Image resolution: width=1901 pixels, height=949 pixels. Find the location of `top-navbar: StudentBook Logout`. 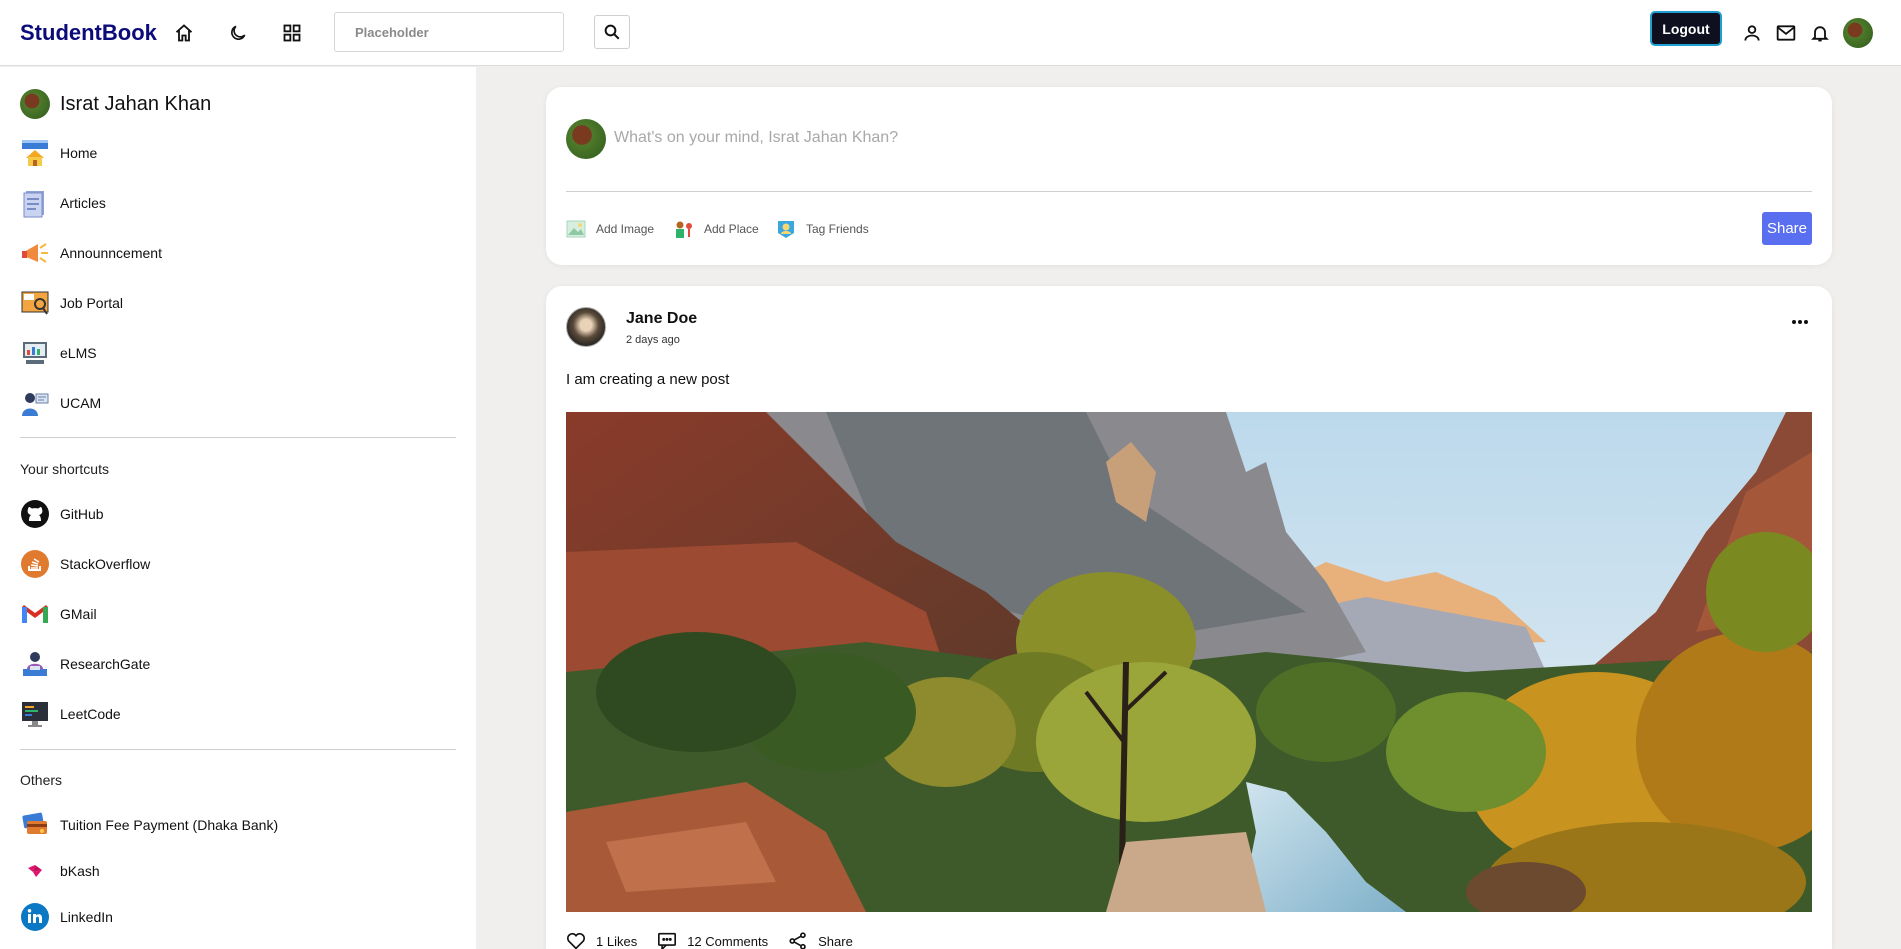

top-navbar: StudentBook Logout is located at coordinates (950, 33).